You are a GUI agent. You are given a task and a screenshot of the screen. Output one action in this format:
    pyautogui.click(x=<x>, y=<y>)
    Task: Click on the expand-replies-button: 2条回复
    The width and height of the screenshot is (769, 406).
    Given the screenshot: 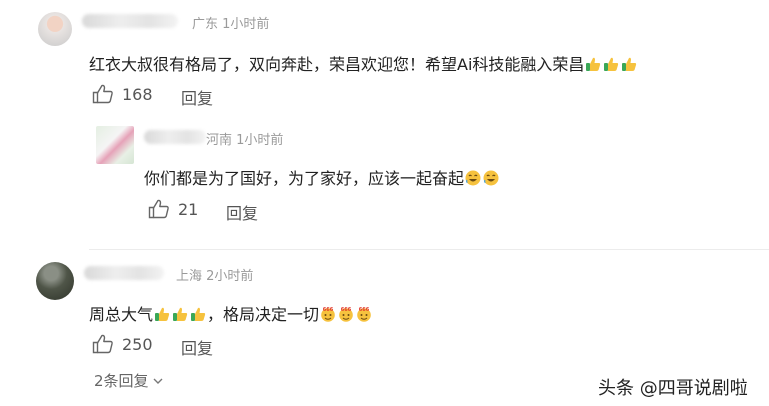 What is the action you would take?
    pyautogui.click(x=129, y=380)
    